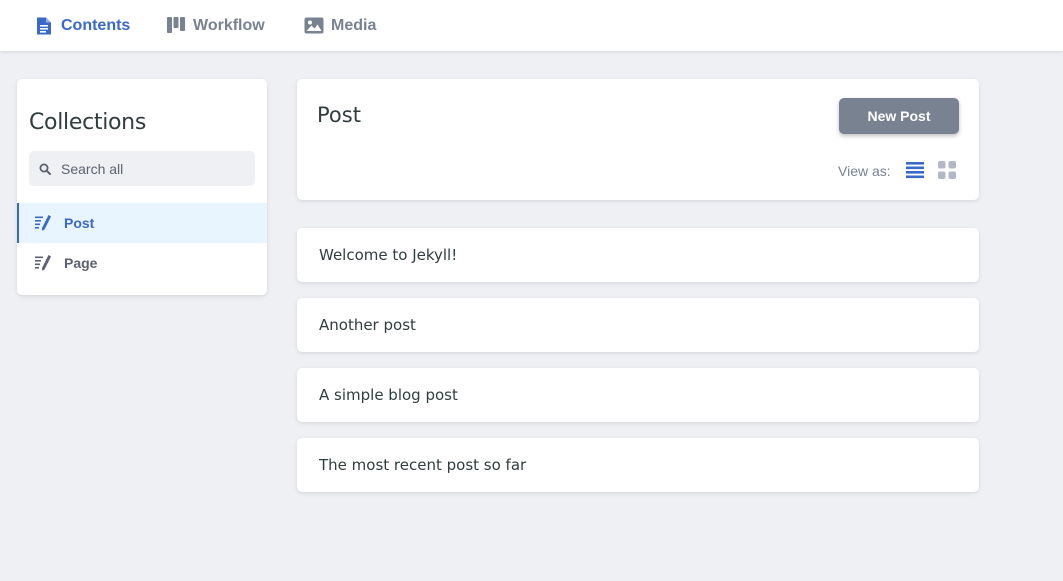  Describe the element at coordinates (638, 325) in the screenshot. I see `list-item: Another post` at that location.